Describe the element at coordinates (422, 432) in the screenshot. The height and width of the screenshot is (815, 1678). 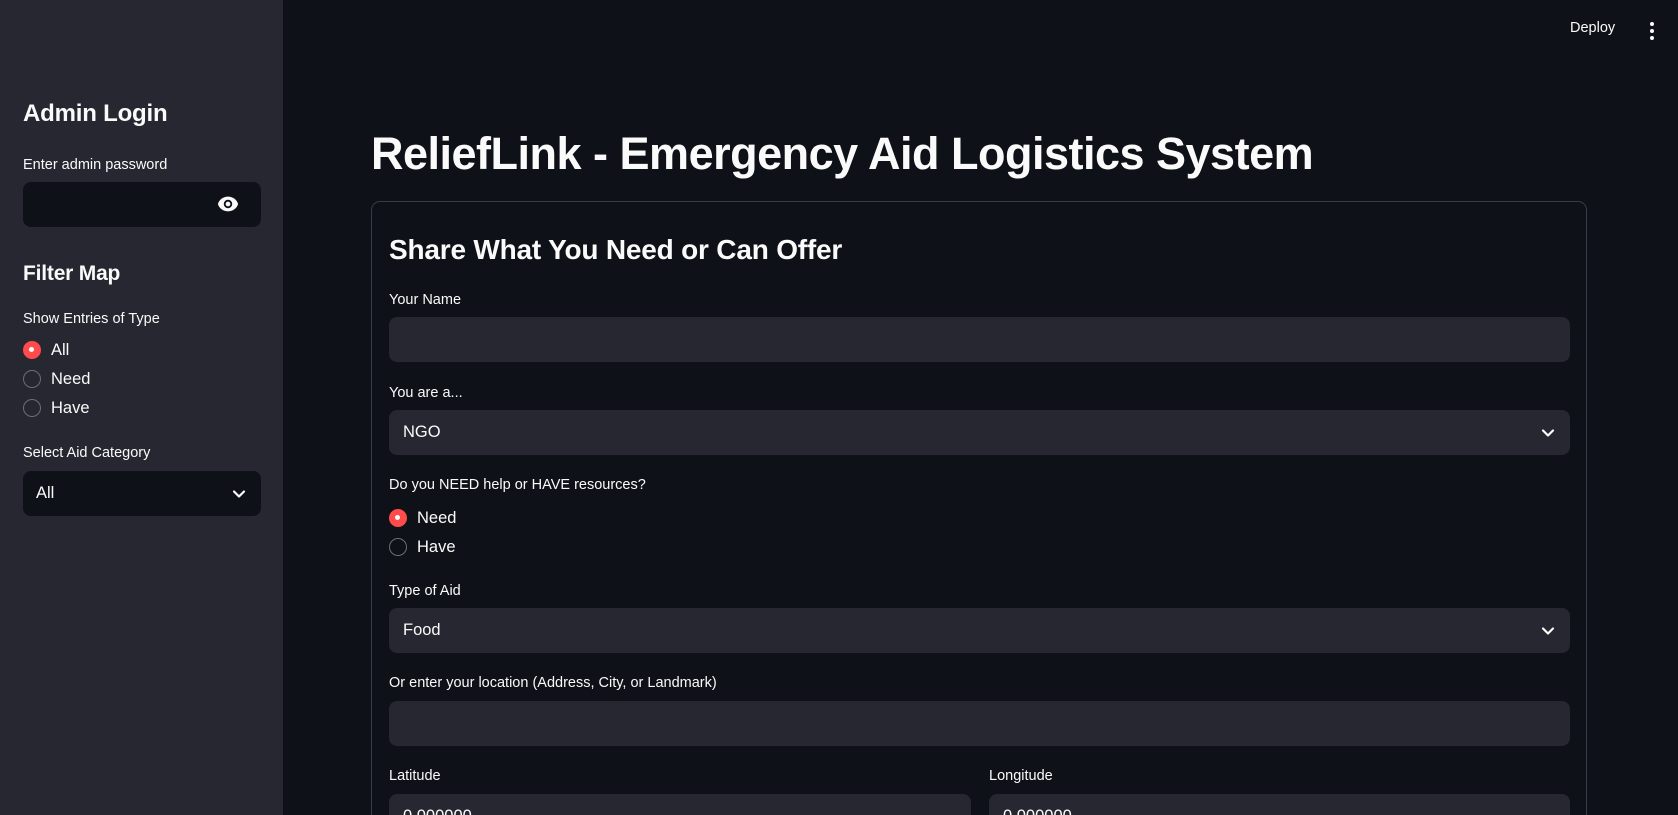
I see `role-value: NGO` at that location.